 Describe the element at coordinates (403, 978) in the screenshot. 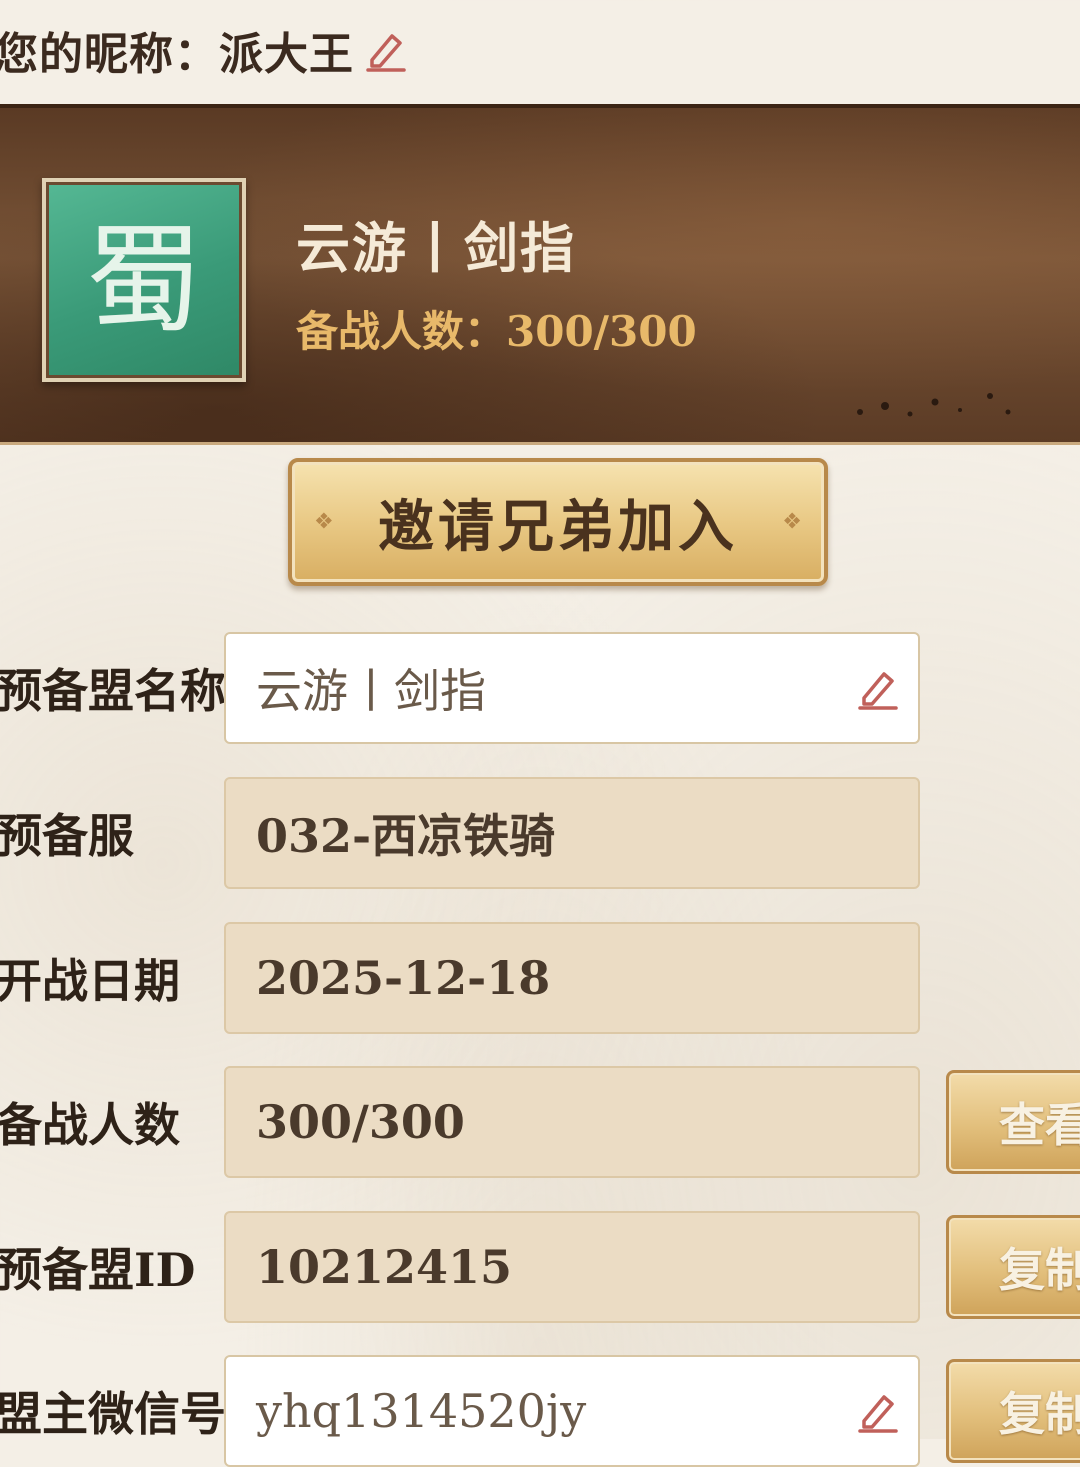

I see `battle-date-value: 2025-12-18` at that location.